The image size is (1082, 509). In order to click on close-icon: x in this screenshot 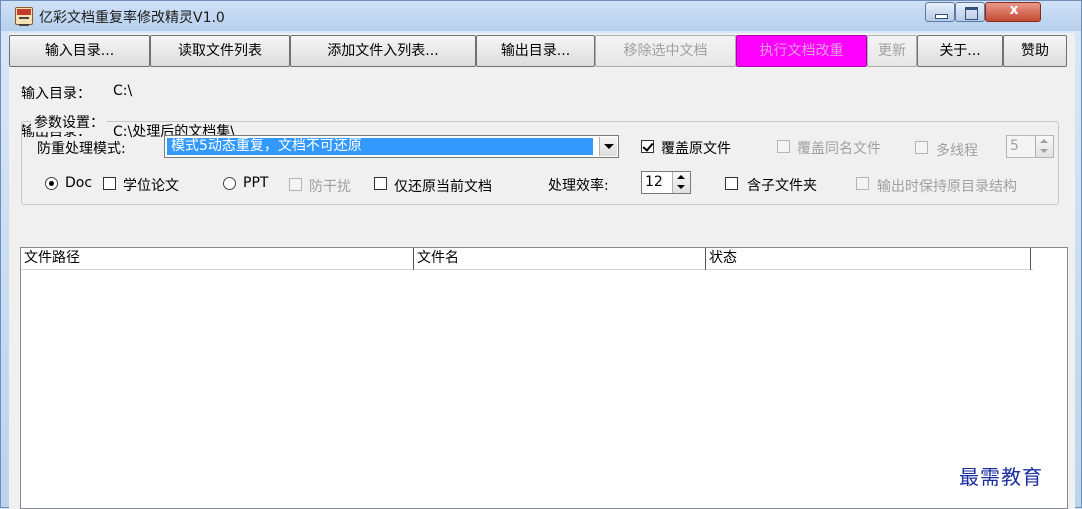, I will do `click(1014, 10)`.